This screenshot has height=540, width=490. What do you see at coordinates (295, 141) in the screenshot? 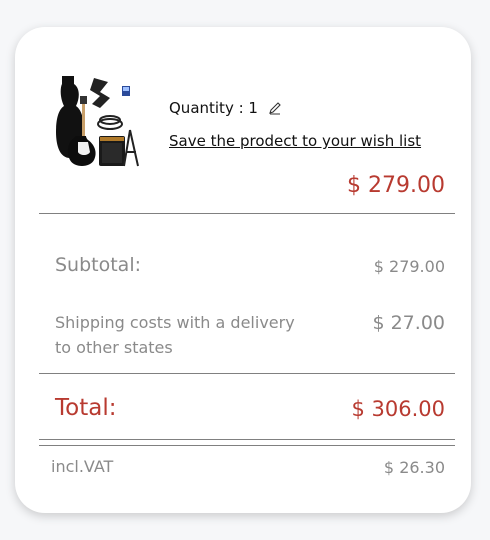
I see `save-to-wishlist-link: Save the prodect to your wish list` at bounding box center [295, 141].